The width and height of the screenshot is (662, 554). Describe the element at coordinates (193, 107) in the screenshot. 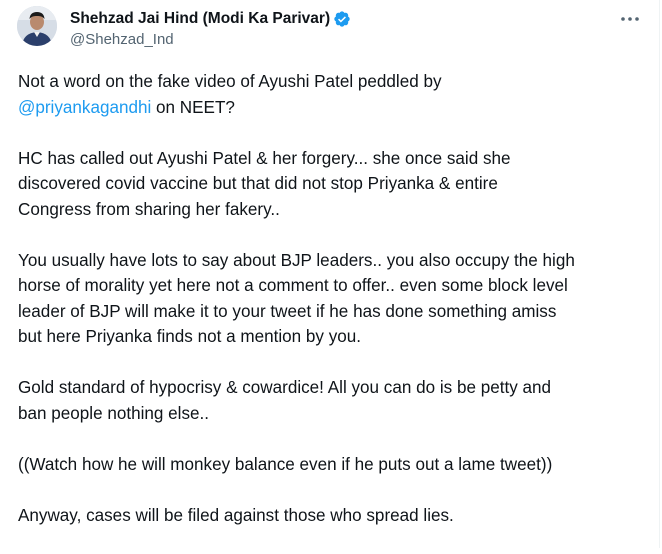

I see `text-line: on NEET?` at that location.